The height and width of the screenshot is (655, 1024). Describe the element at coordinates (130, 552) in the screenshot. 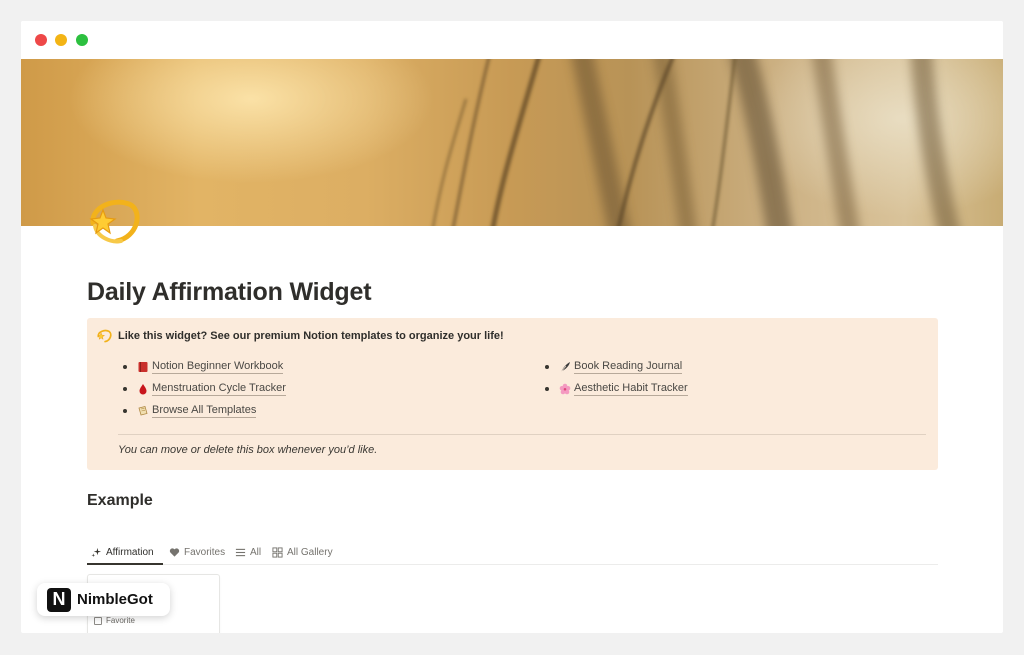

I see `tab-label: Affirmation` at that location.